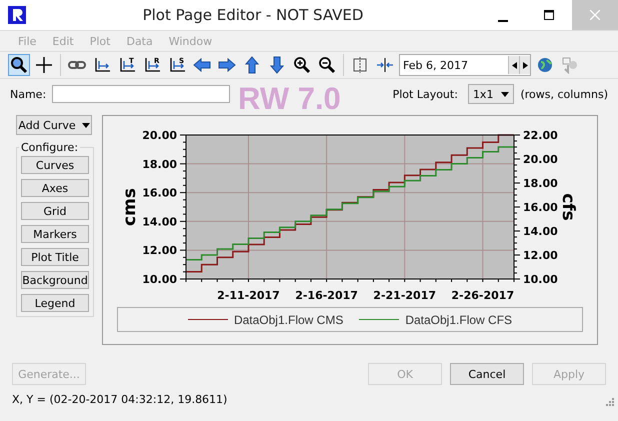 The width and height of the screenshot is (618, 421). What do you see at coordinates (487, 374) in the screenshot?
I see `dialog-button: Cancel` at bounding box center [487, 374].